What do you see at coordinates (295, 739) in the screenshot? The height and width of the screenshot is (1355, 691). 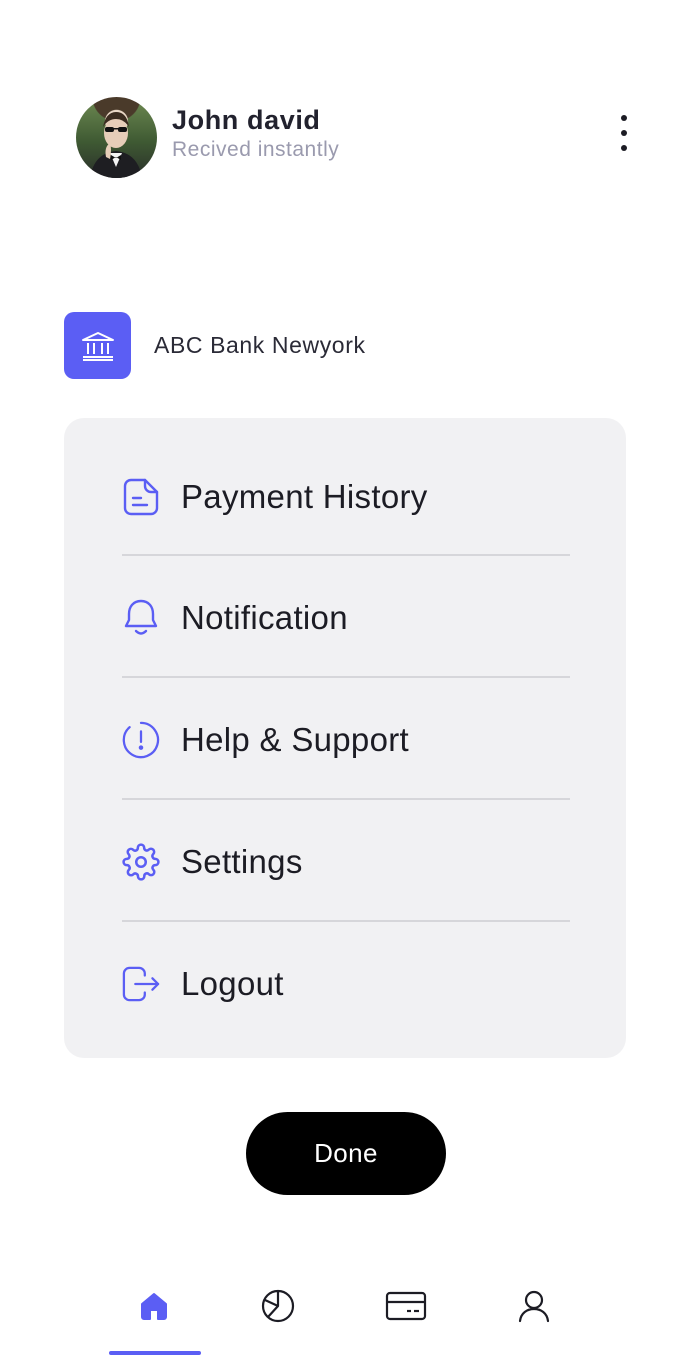 I see `menu-item-label: Help & Support` at bounding box center [295, 739].